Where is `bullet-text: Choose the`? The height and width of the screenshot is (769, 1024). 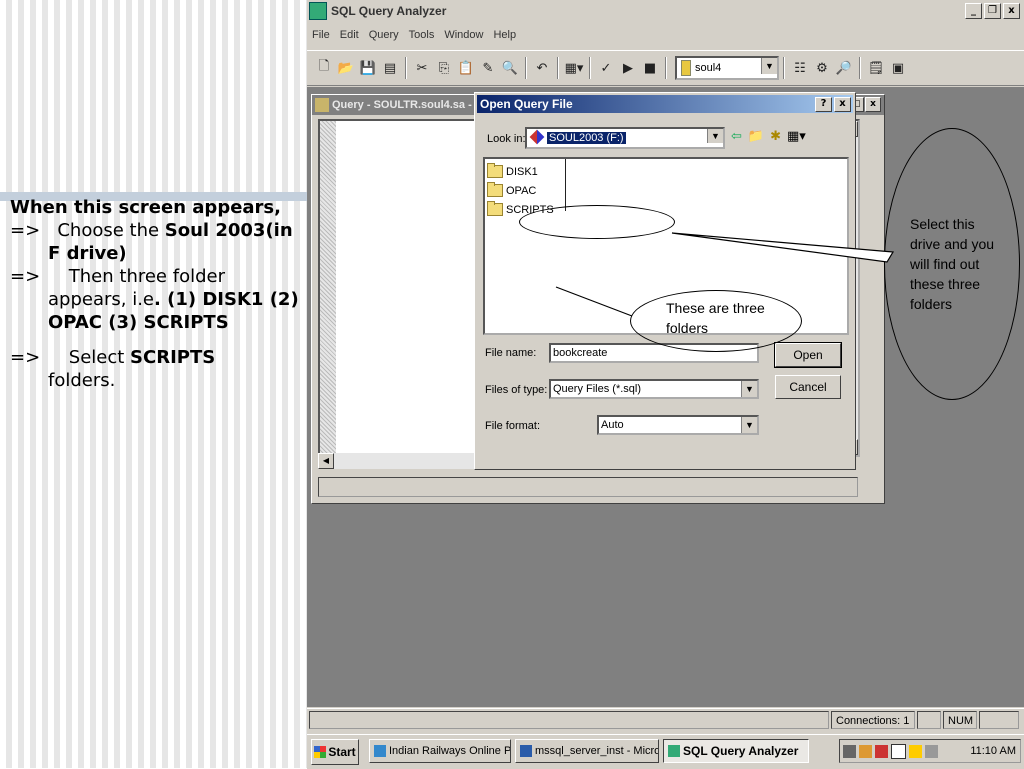
bullet-text: Choose the is located at coordinates (111, 230).